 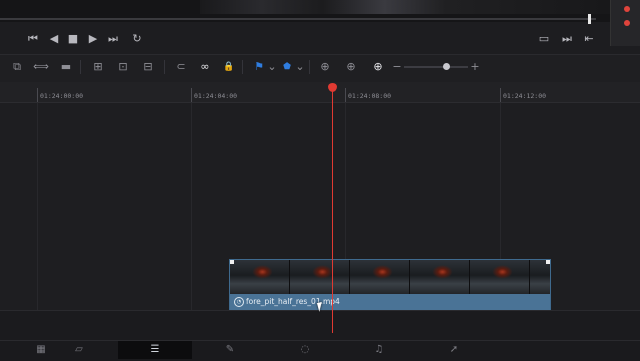 I want to click on step-back-icon: ◀, so click(x=54, y=39).